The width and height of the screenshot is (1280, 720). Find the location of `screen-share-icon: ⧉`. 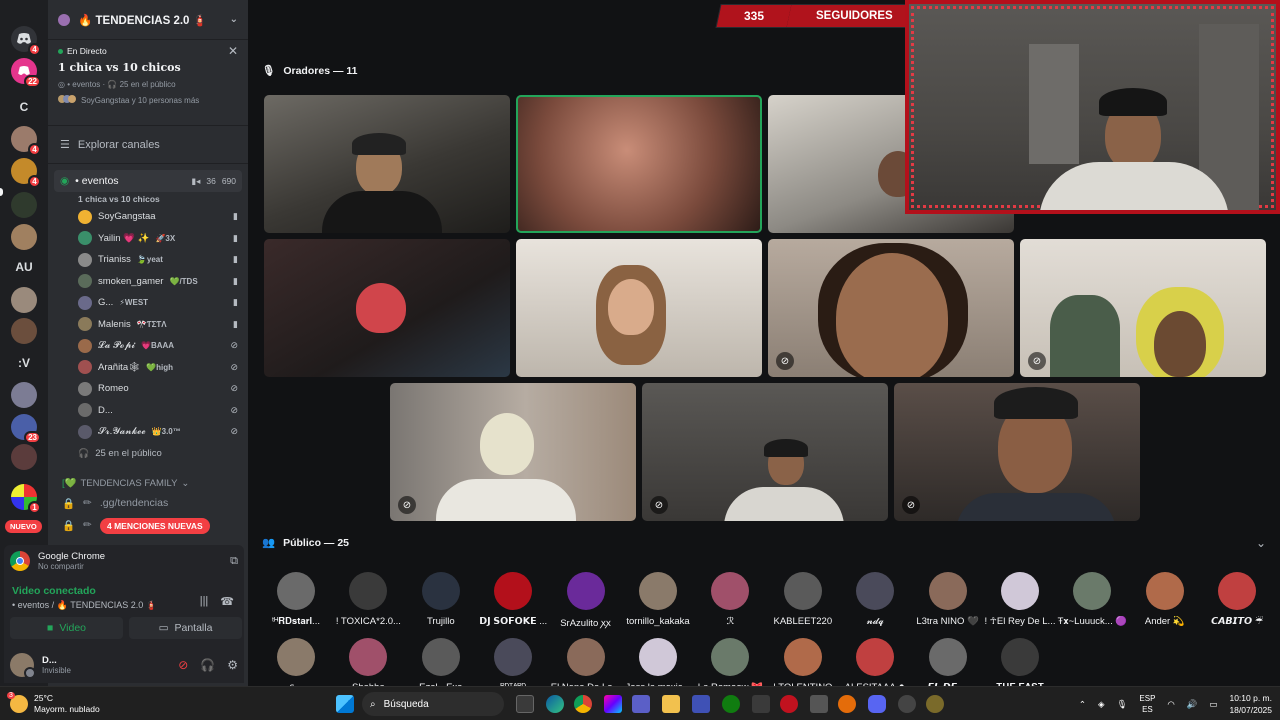

screen-share-icon: ⧉ is located at coordinates (234, 561).